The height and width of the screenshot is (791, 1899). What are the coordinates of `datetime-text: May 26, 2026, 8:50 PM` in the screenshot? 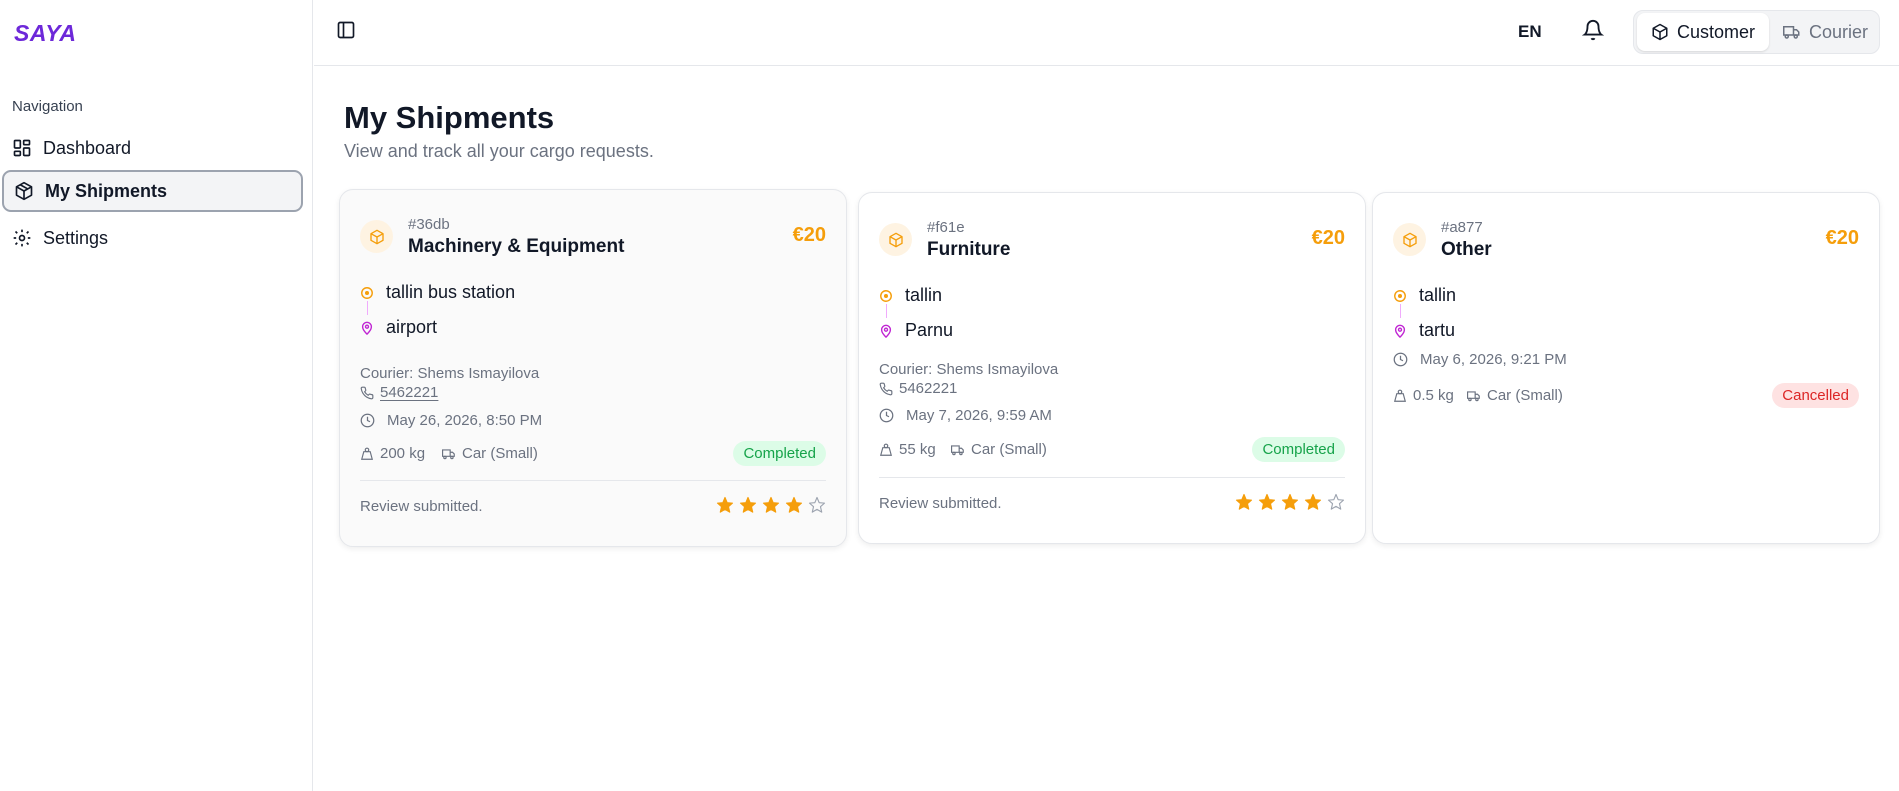 It's located at (465, 420).